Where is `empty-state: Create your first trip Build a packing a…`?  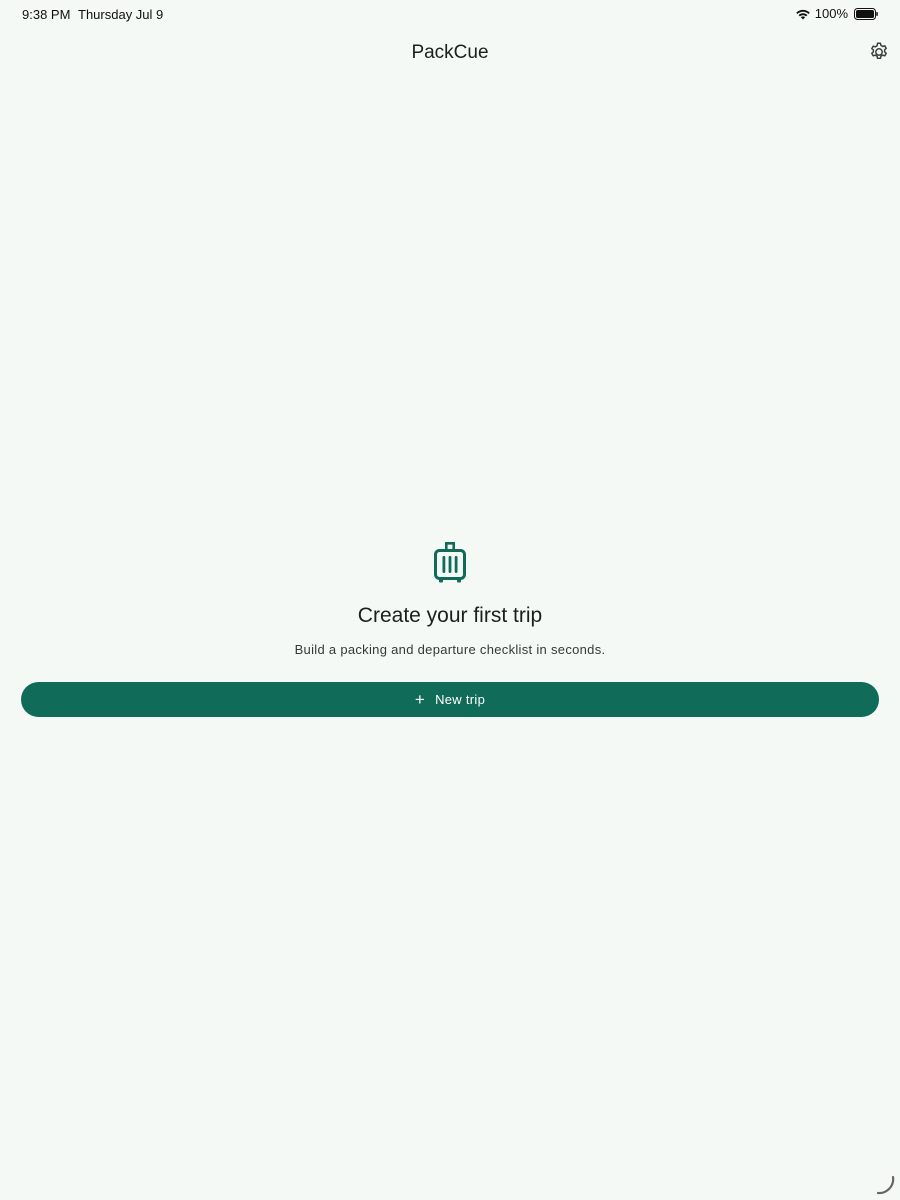 empty-state: Create your first trip Build a packing a… is located at coordinates (450, 598).